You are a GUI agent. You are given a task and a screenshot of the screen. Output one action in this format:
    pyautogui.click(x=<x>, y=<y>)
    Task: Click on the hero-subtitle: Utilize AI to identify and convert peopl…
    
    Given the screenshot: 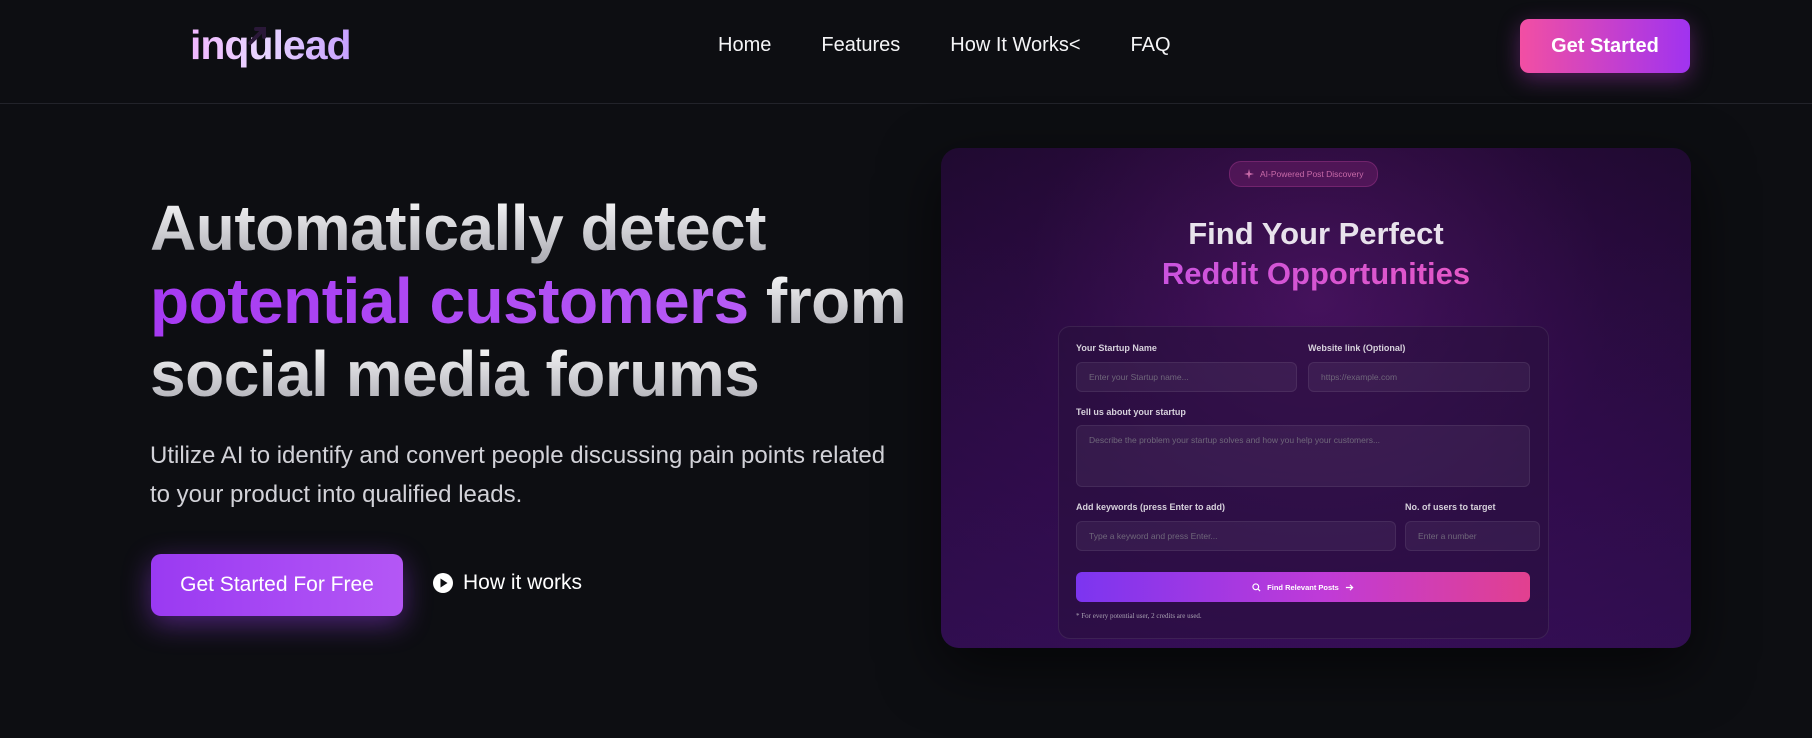 What is the action you would take?
    pyautogui.click(x=518, y=475)
    